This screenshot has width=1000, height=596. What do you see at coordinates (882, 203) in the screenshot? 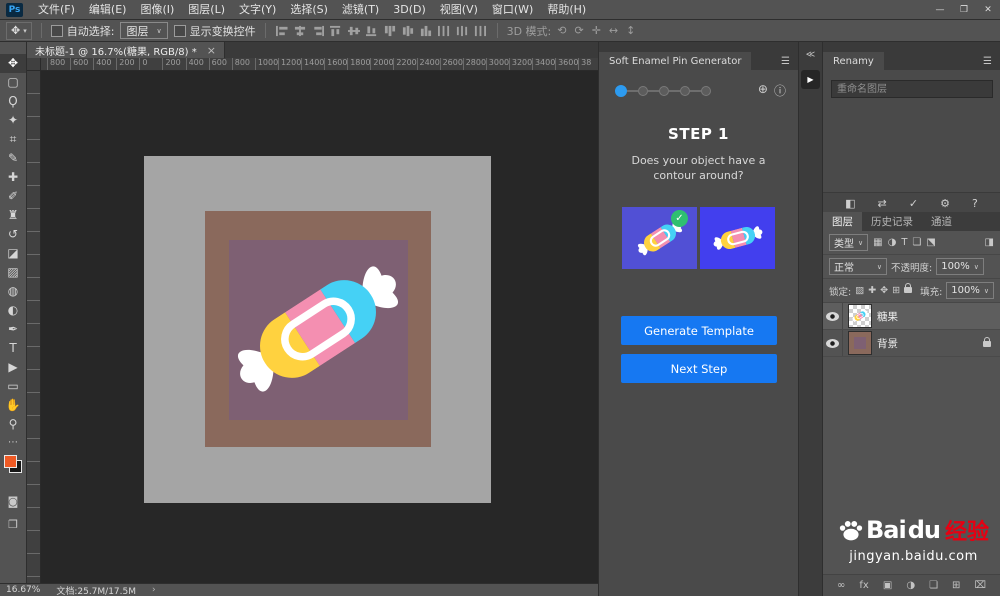
I see `swap-icon: ⇄` at bounding box center [882, 203].